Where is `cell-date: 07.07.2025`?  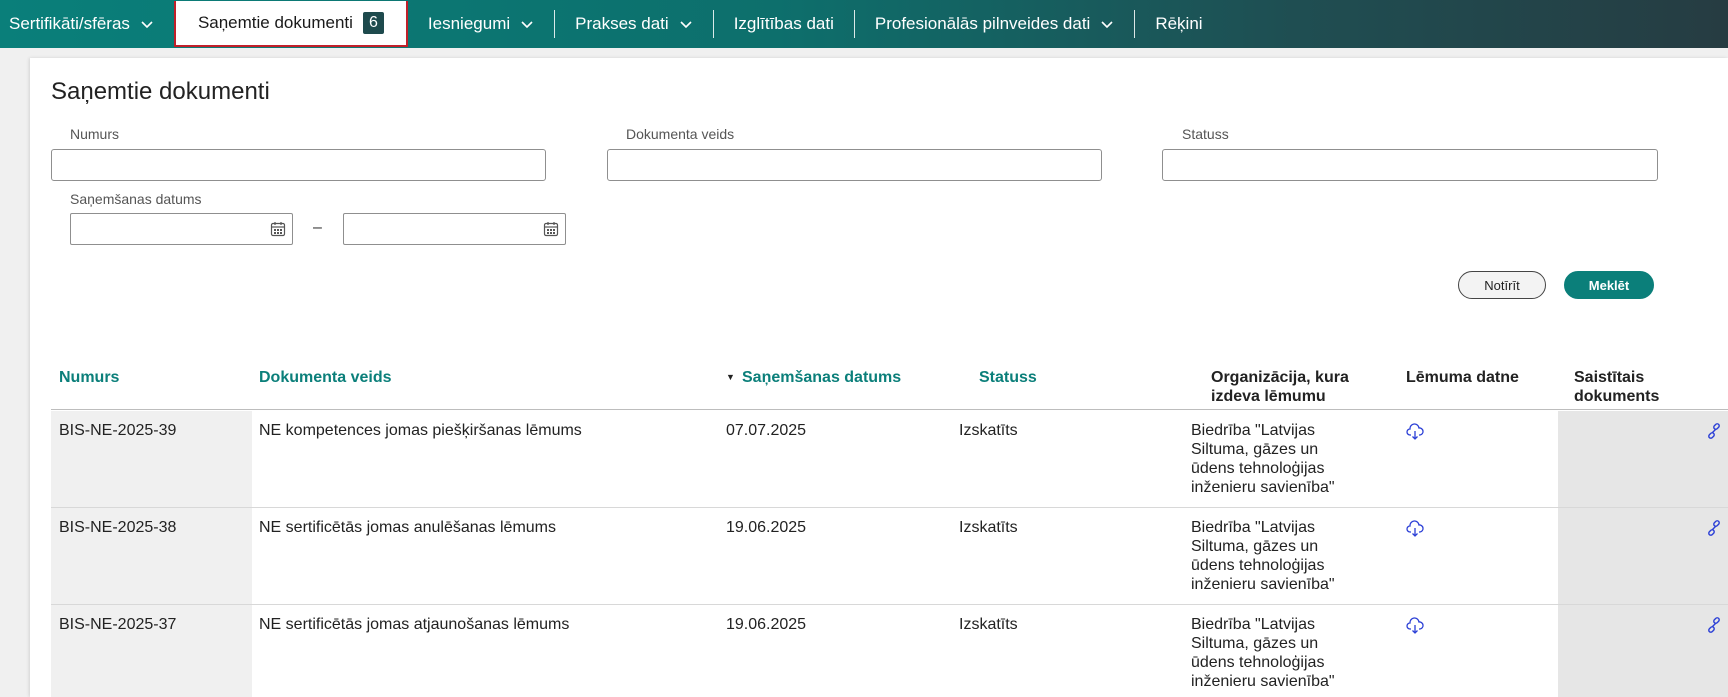 cell-date: 07.07.2025 is located at coordinates (766, 430).